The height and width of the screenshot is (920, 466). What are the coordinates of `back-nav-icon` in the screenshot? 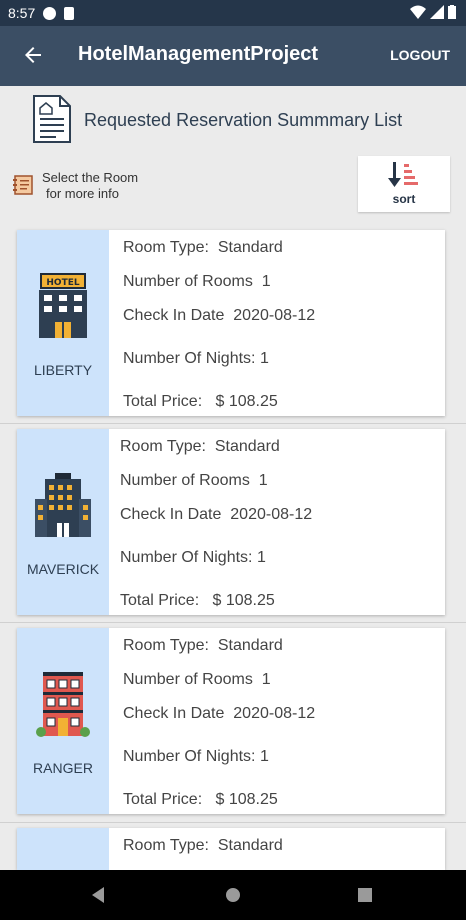 It's located at (99, 895).